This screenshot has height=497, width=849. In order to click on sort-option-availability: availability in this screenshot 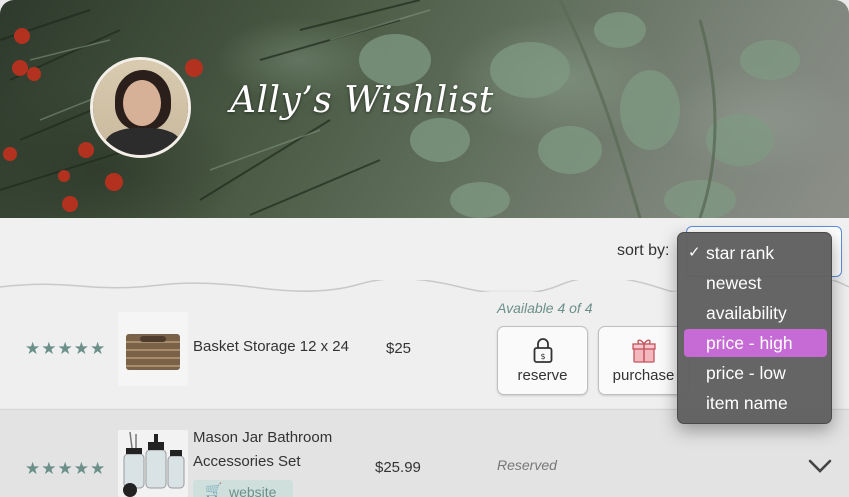, I will do `click(755, 313)`.